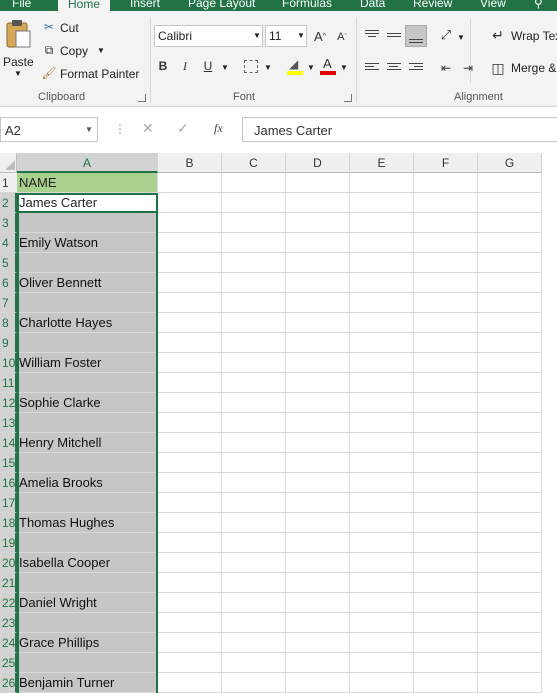 This screenshot has width=557, height=693. I want to click on borders-icon, so click(251, 66).